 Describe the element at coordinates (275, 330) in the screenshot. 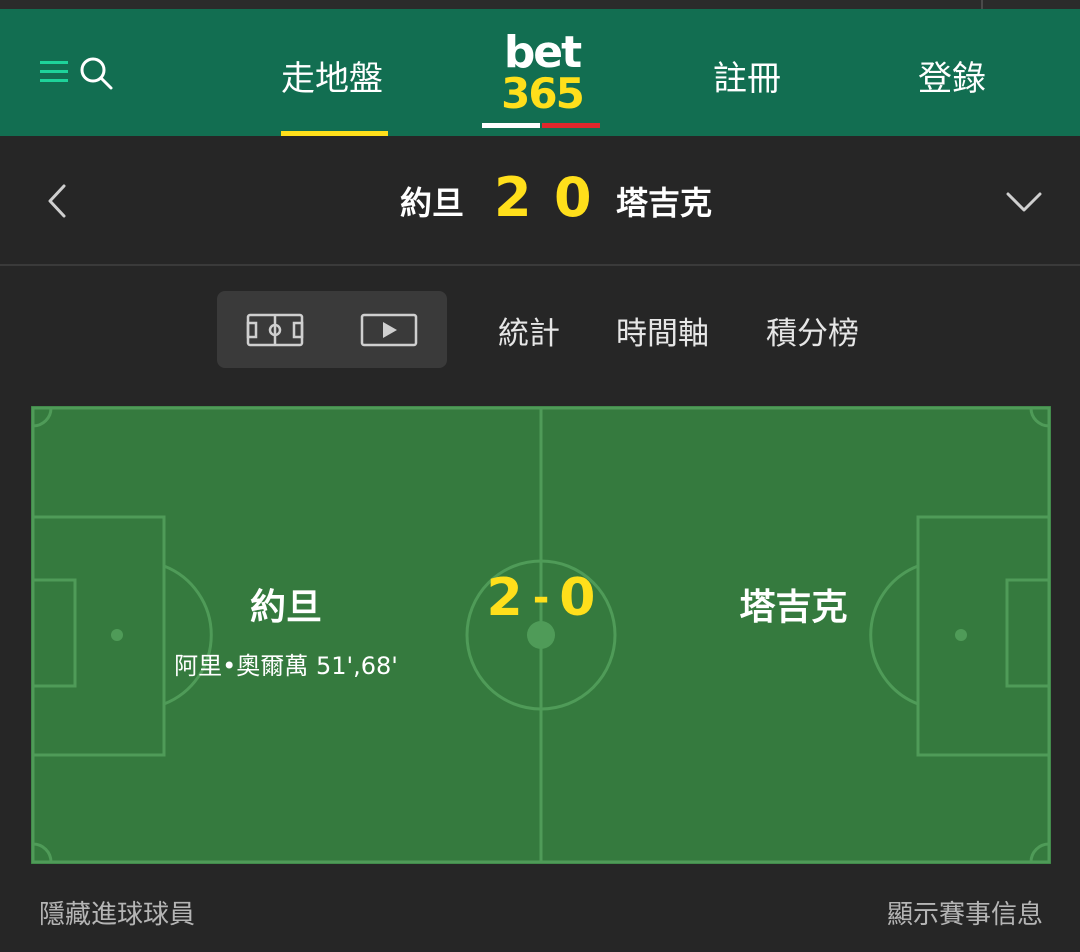

I see `pitch-icon` at that location.